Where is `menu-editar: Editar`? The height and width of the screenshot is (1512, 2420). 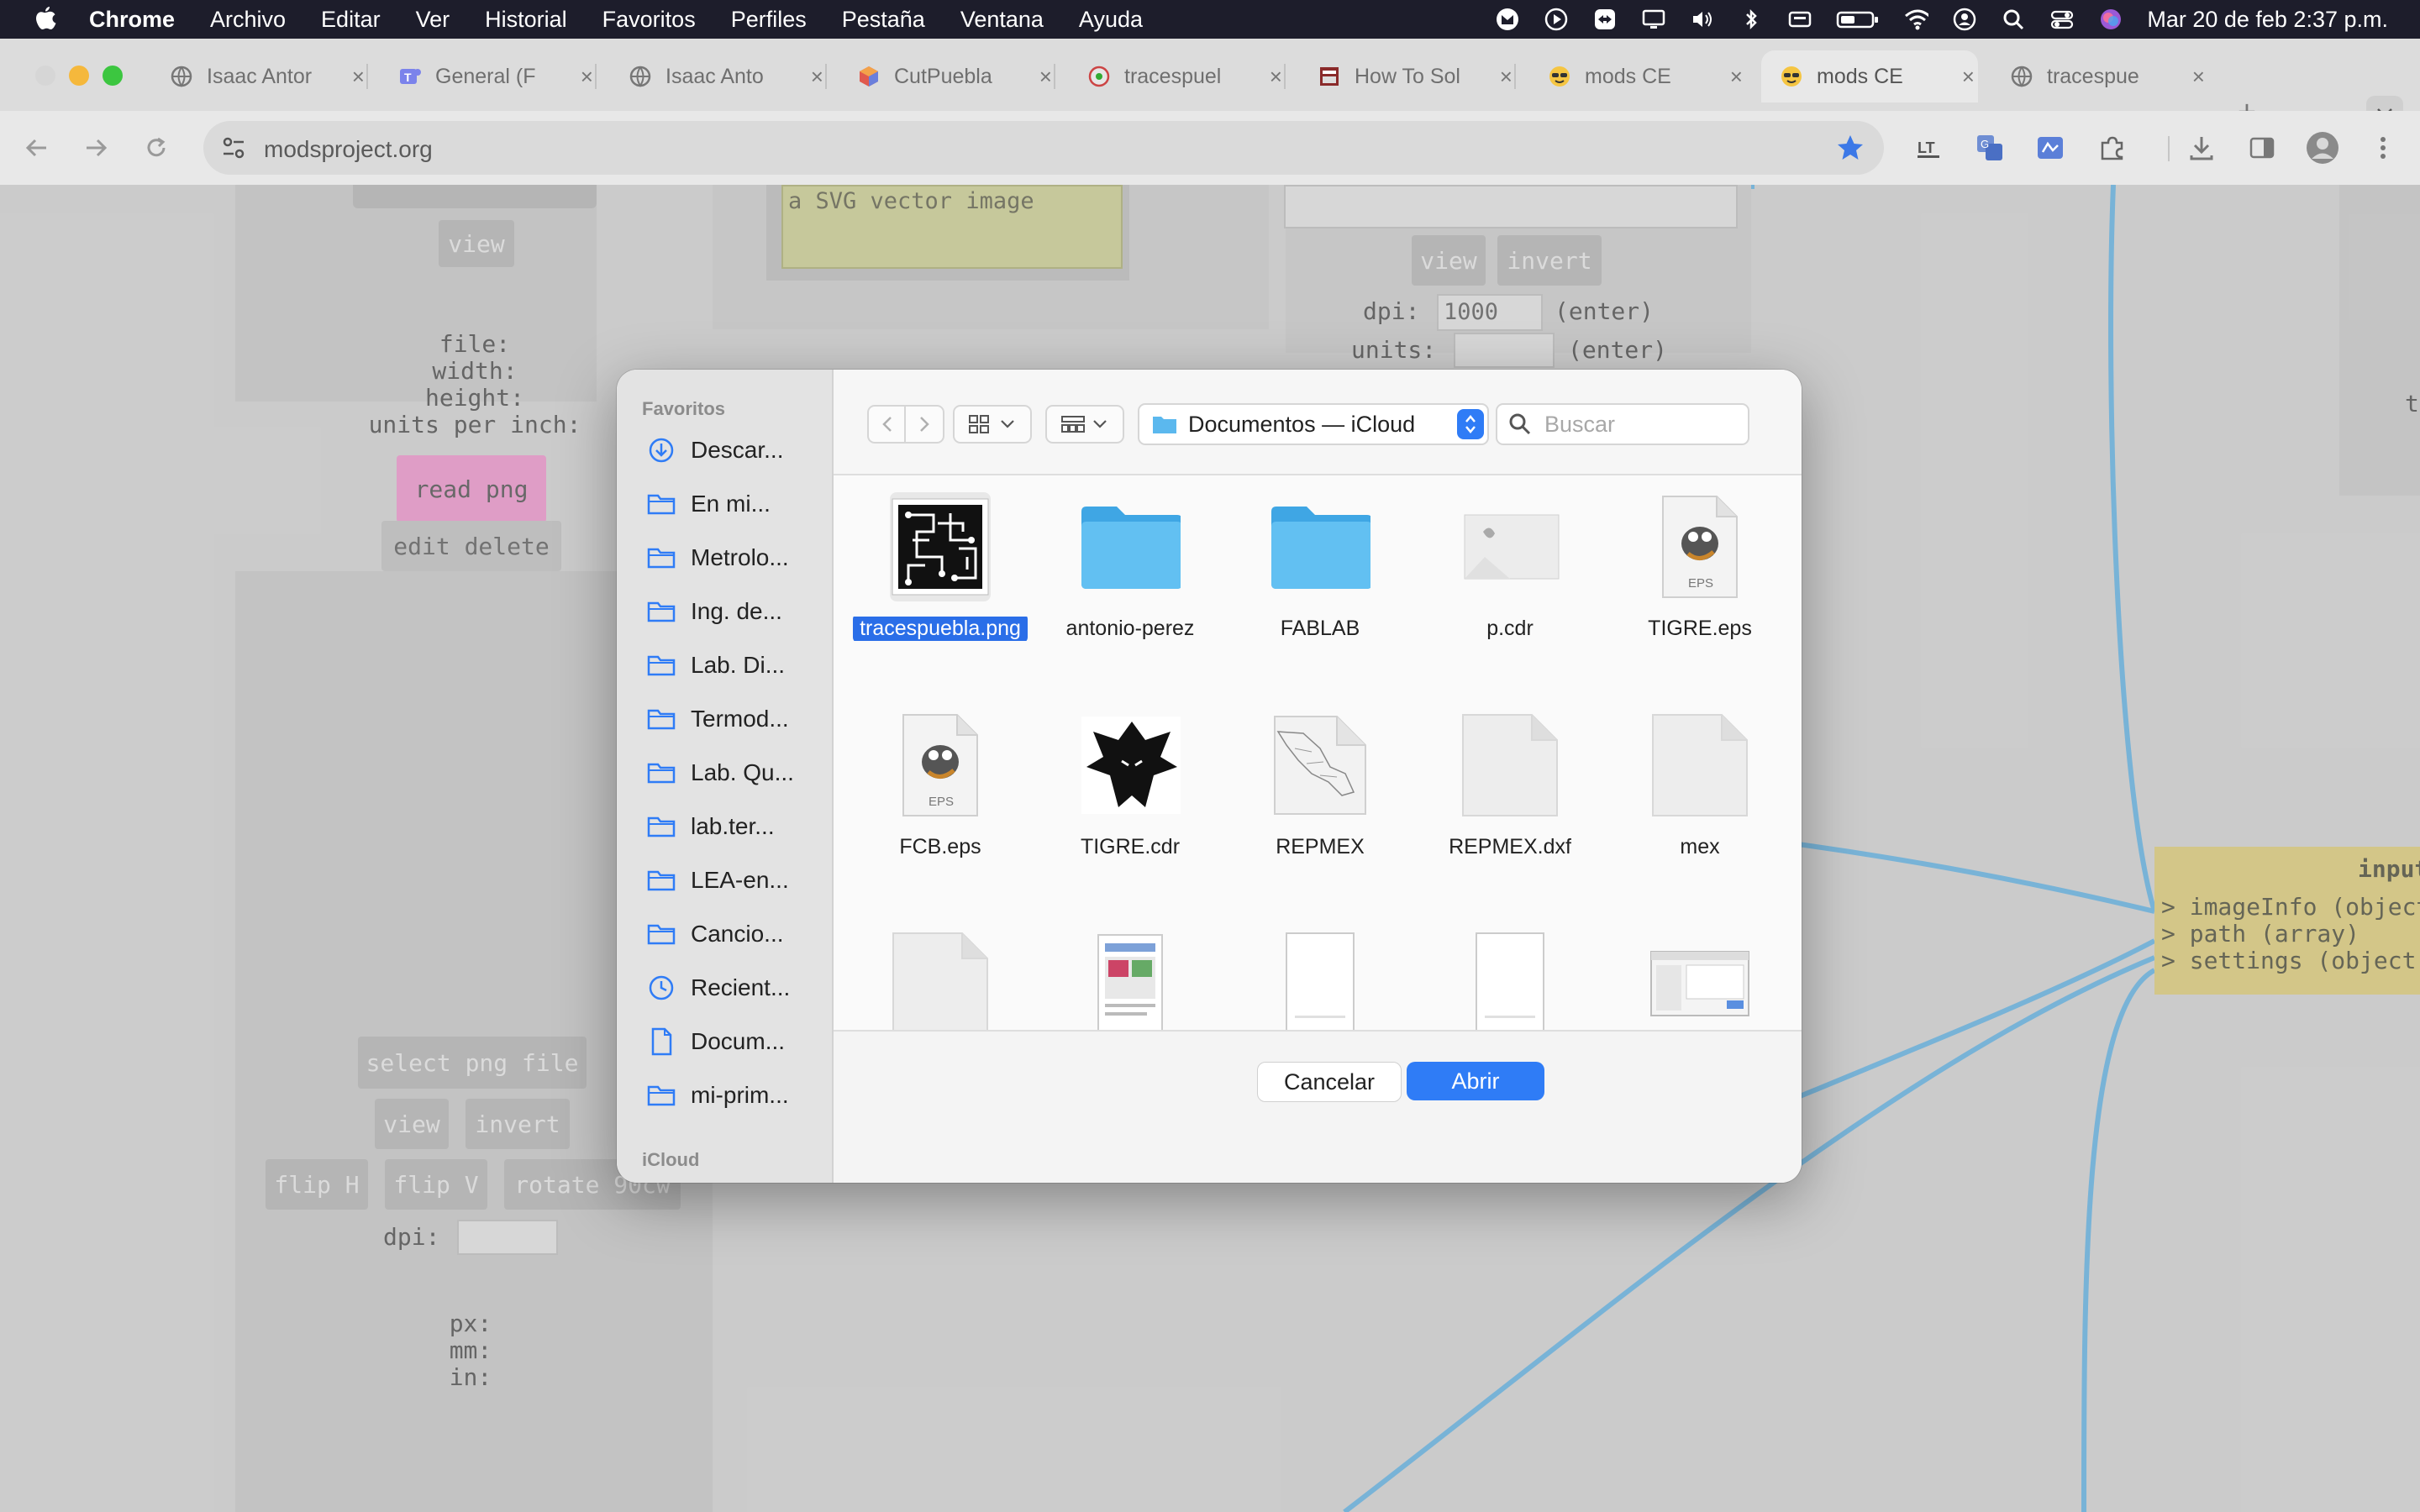 menu-editar: Editar is located at coordinates (351, 20).